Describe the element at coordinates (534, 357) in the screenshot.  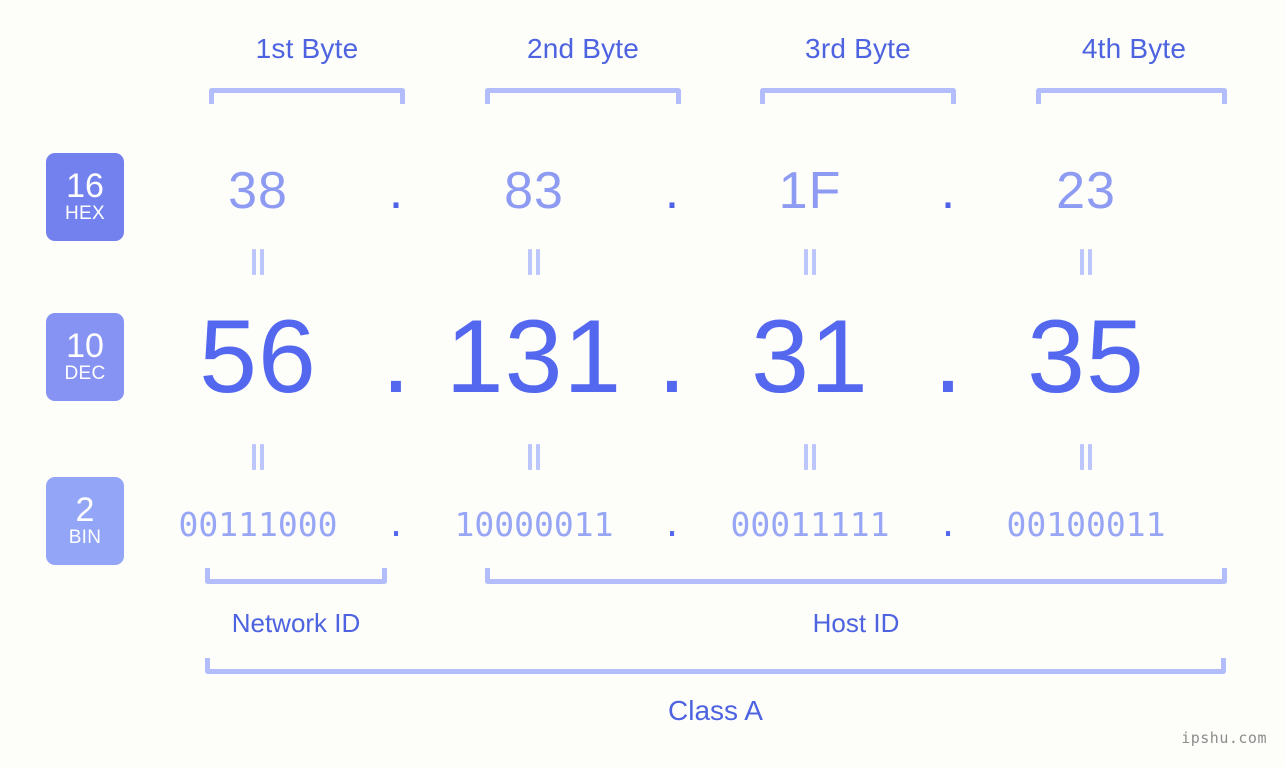
I see `dec-byte-2: 131` at that location.